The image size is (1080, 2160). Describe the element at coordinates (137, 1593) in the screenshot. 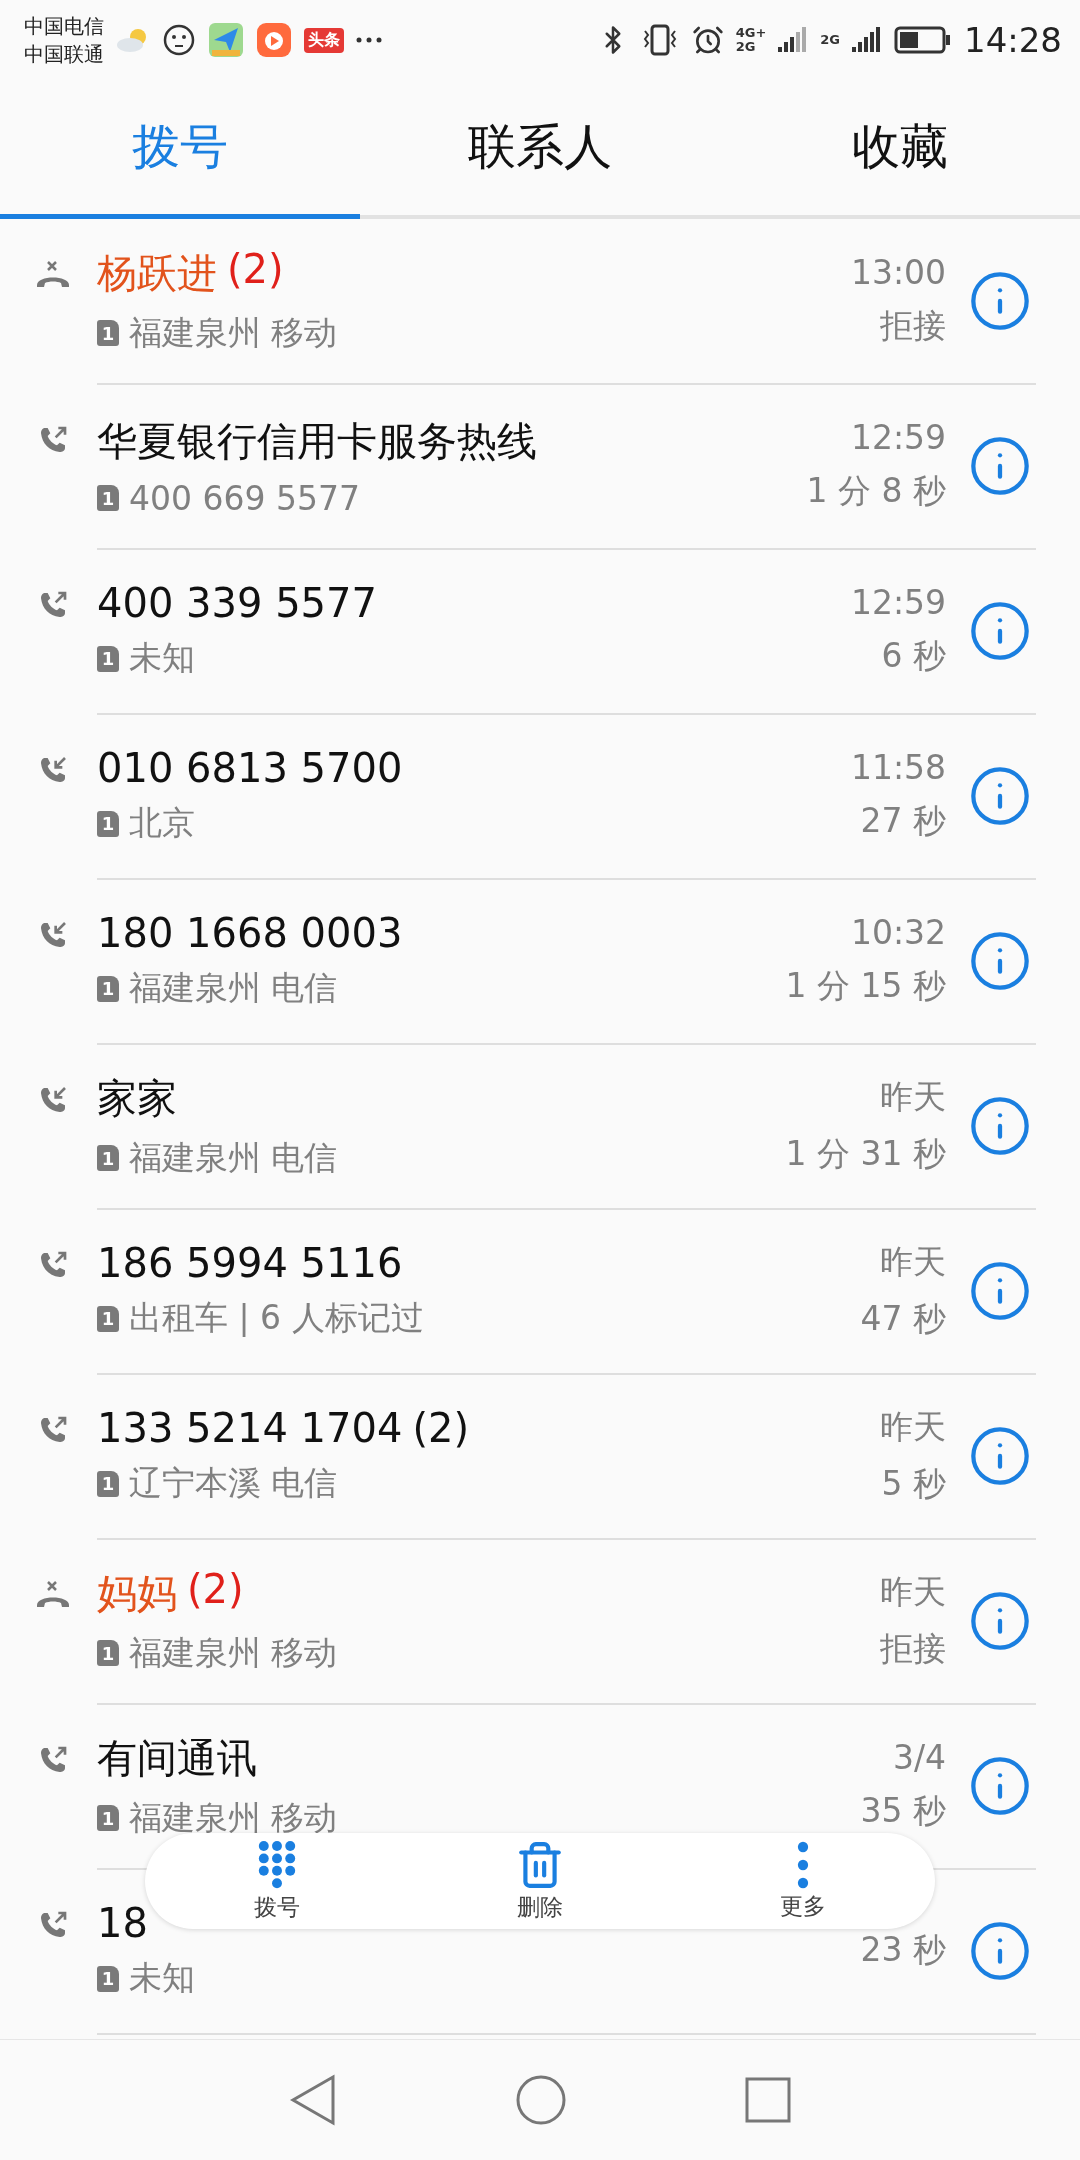

I see `caller-name: 妈妈` at that location.